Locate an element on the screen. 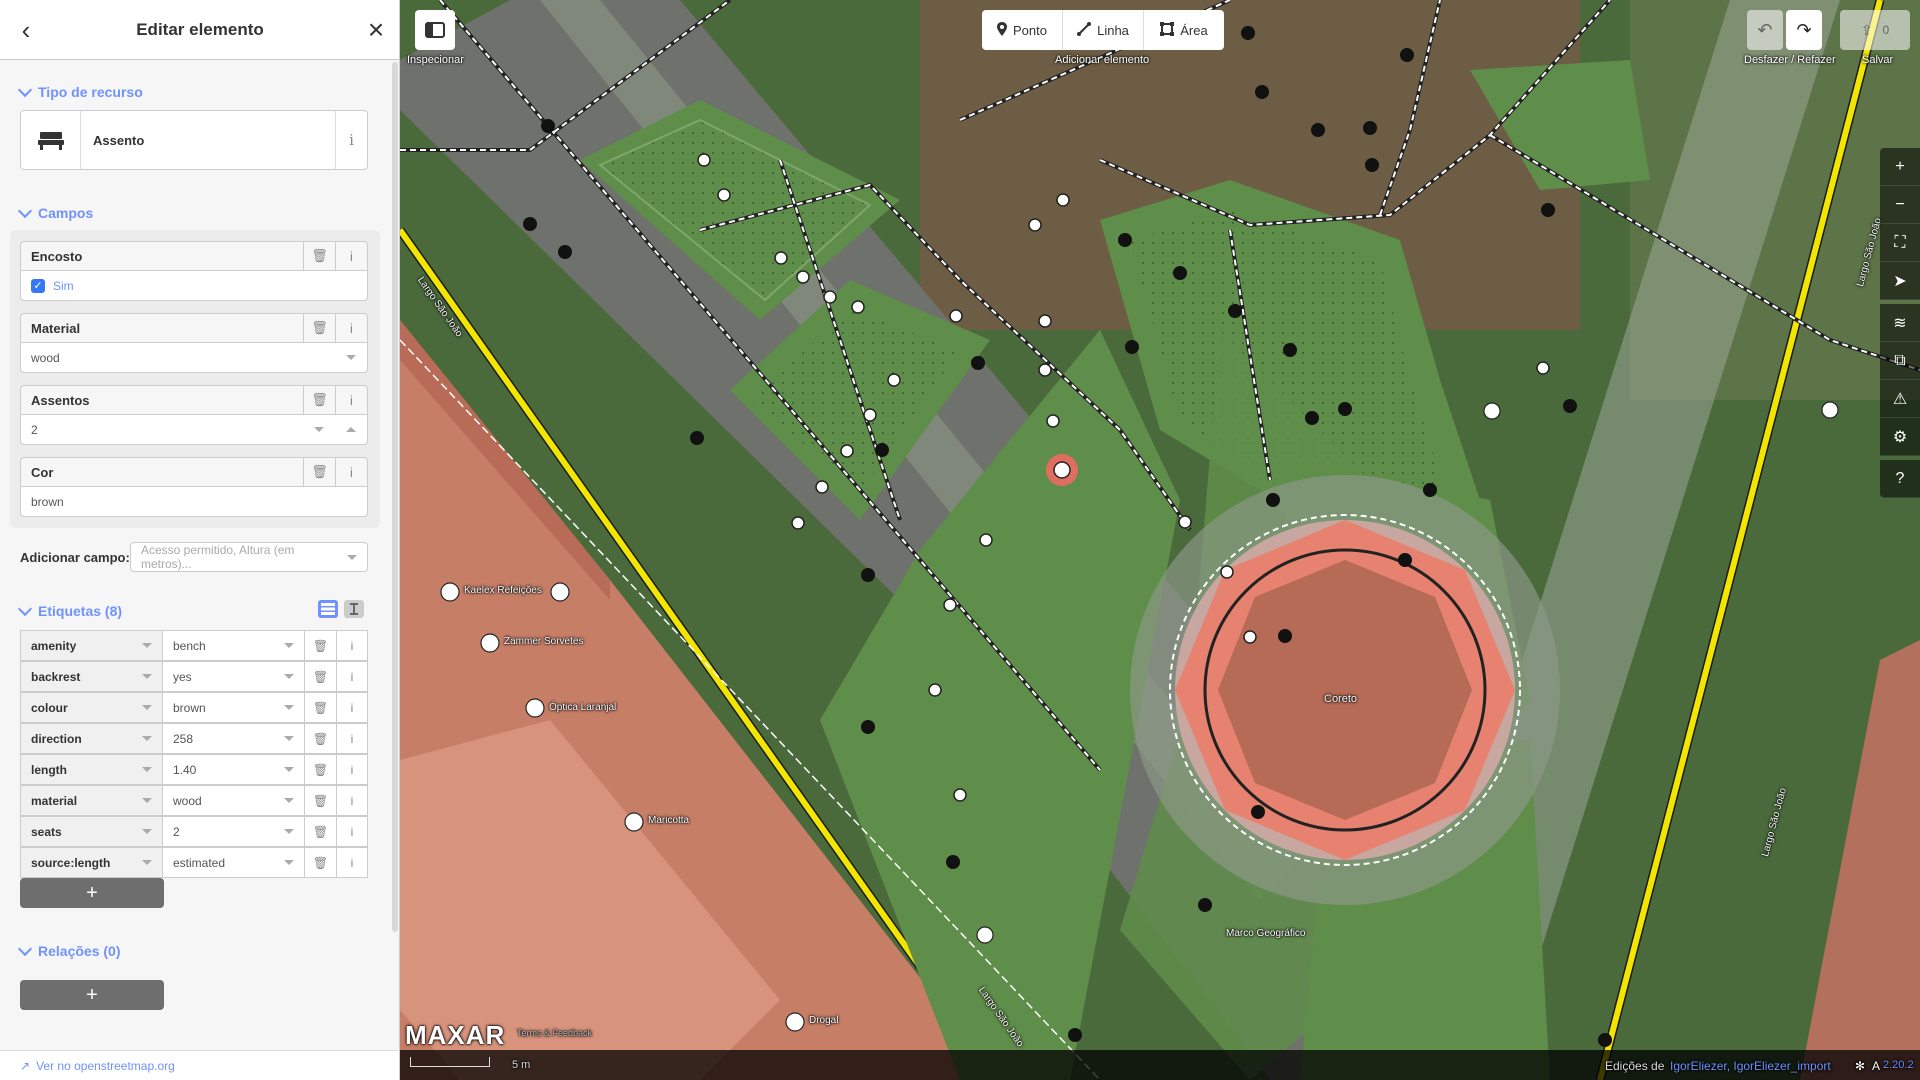  tag-key-input: backrest is located at coordinates (91, 676).